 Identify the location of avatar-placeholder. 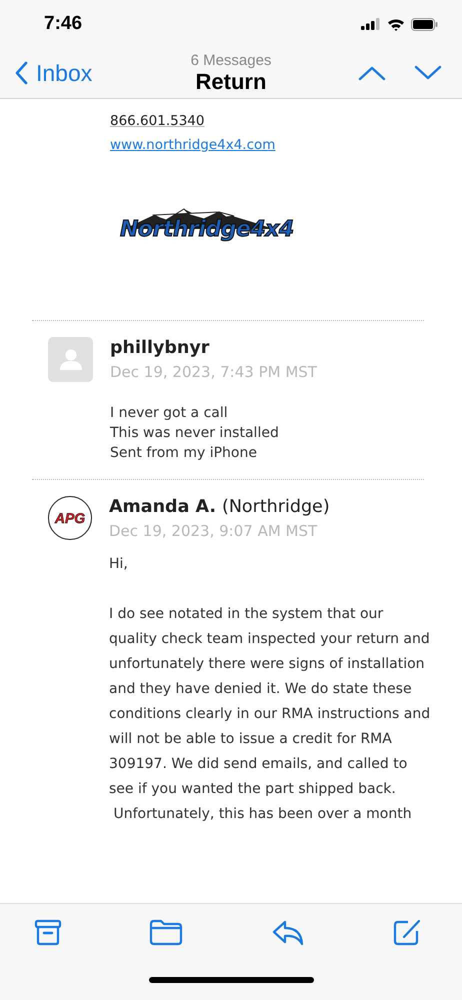
(70, 359).